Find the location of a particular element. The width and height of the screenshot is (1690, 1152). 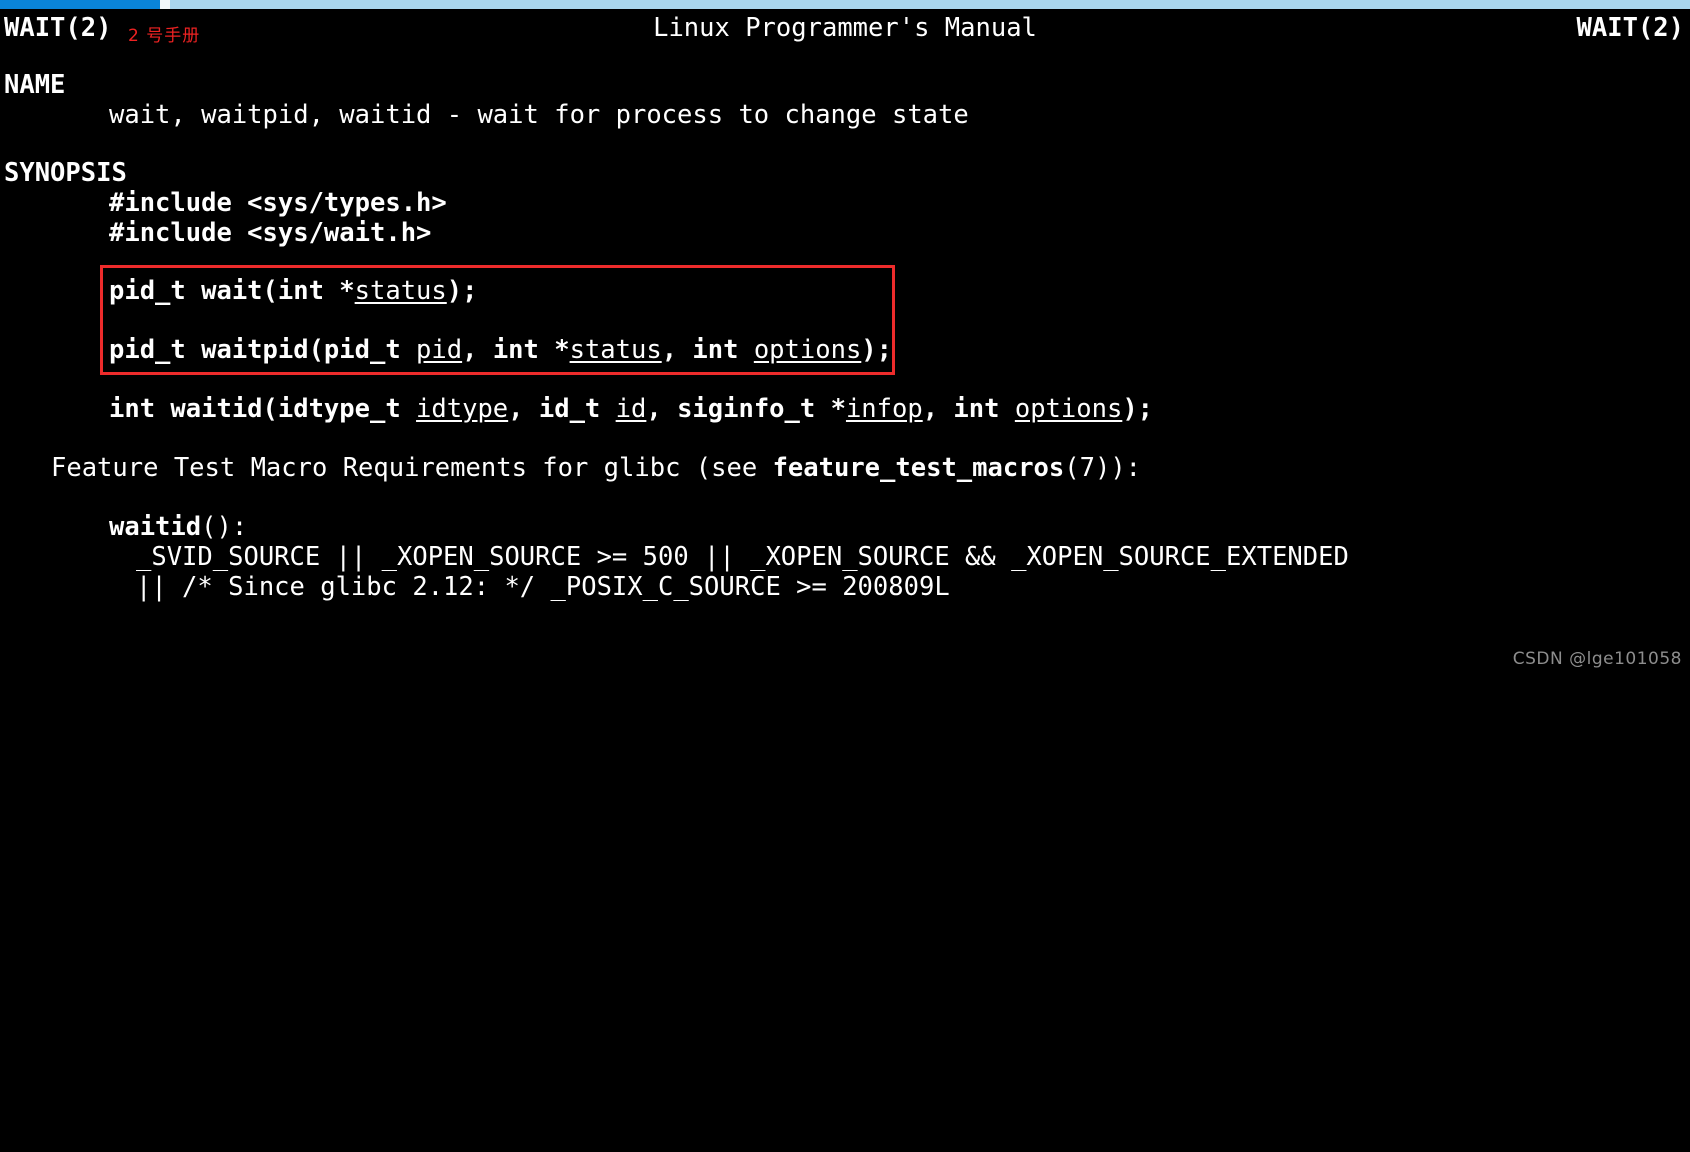

watermark-text: CSDN @lge101058 is located at coordinates (1597, 659).